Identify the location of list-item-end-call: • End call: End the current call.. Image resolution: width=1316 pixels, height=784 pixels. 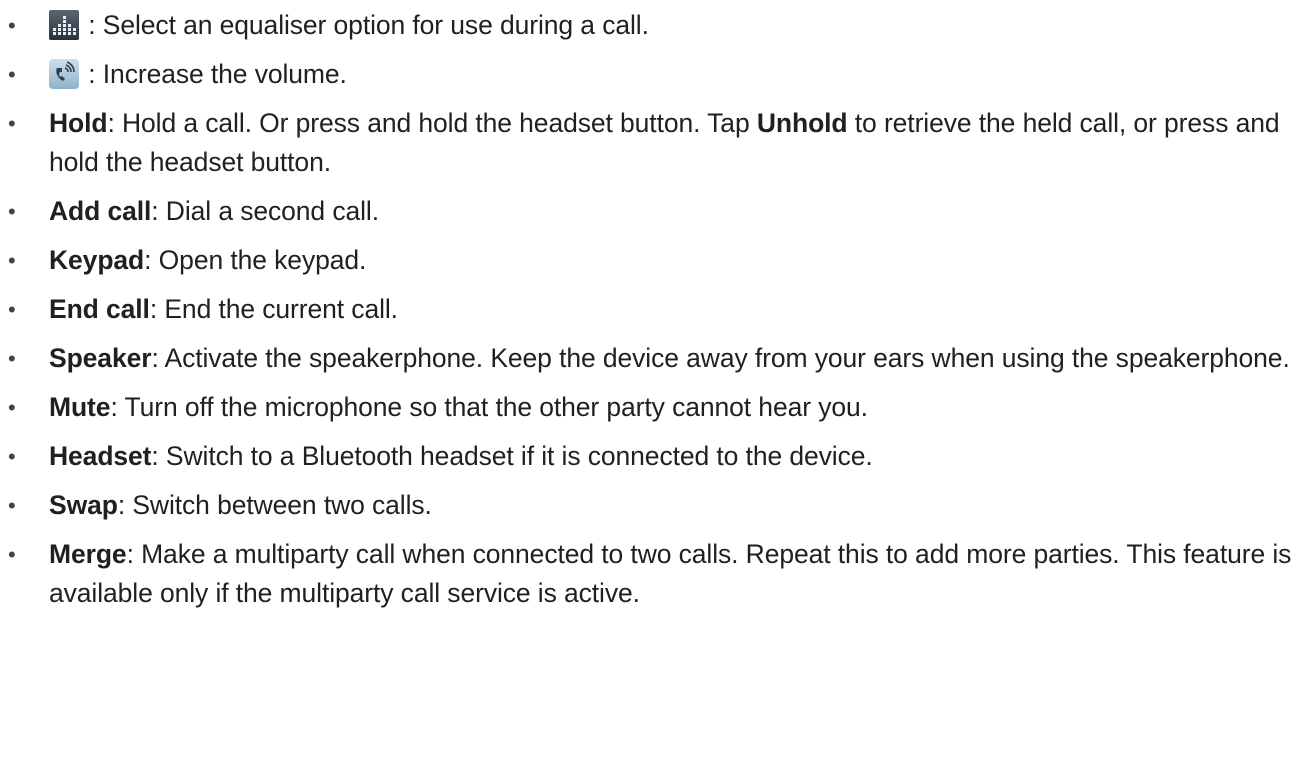
(650, 309).